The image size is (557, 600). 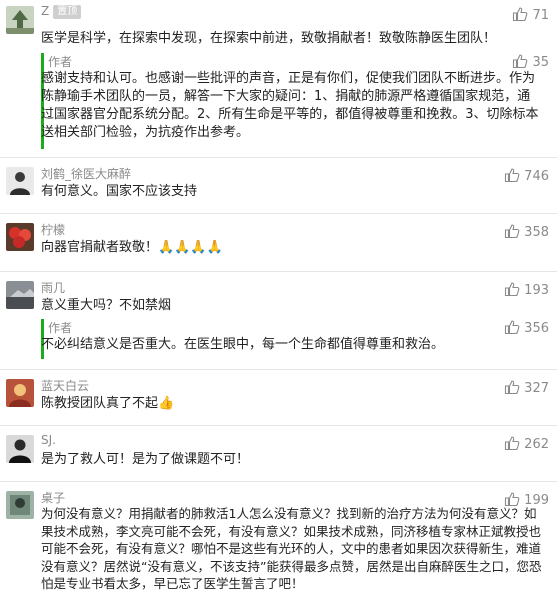 What do you see at coordinates (132, 247) in the screenshot?
I see `comment-text: 向器官捐献者致敬！🙏🙏🙏🙏` at bounding box center [132, 247].